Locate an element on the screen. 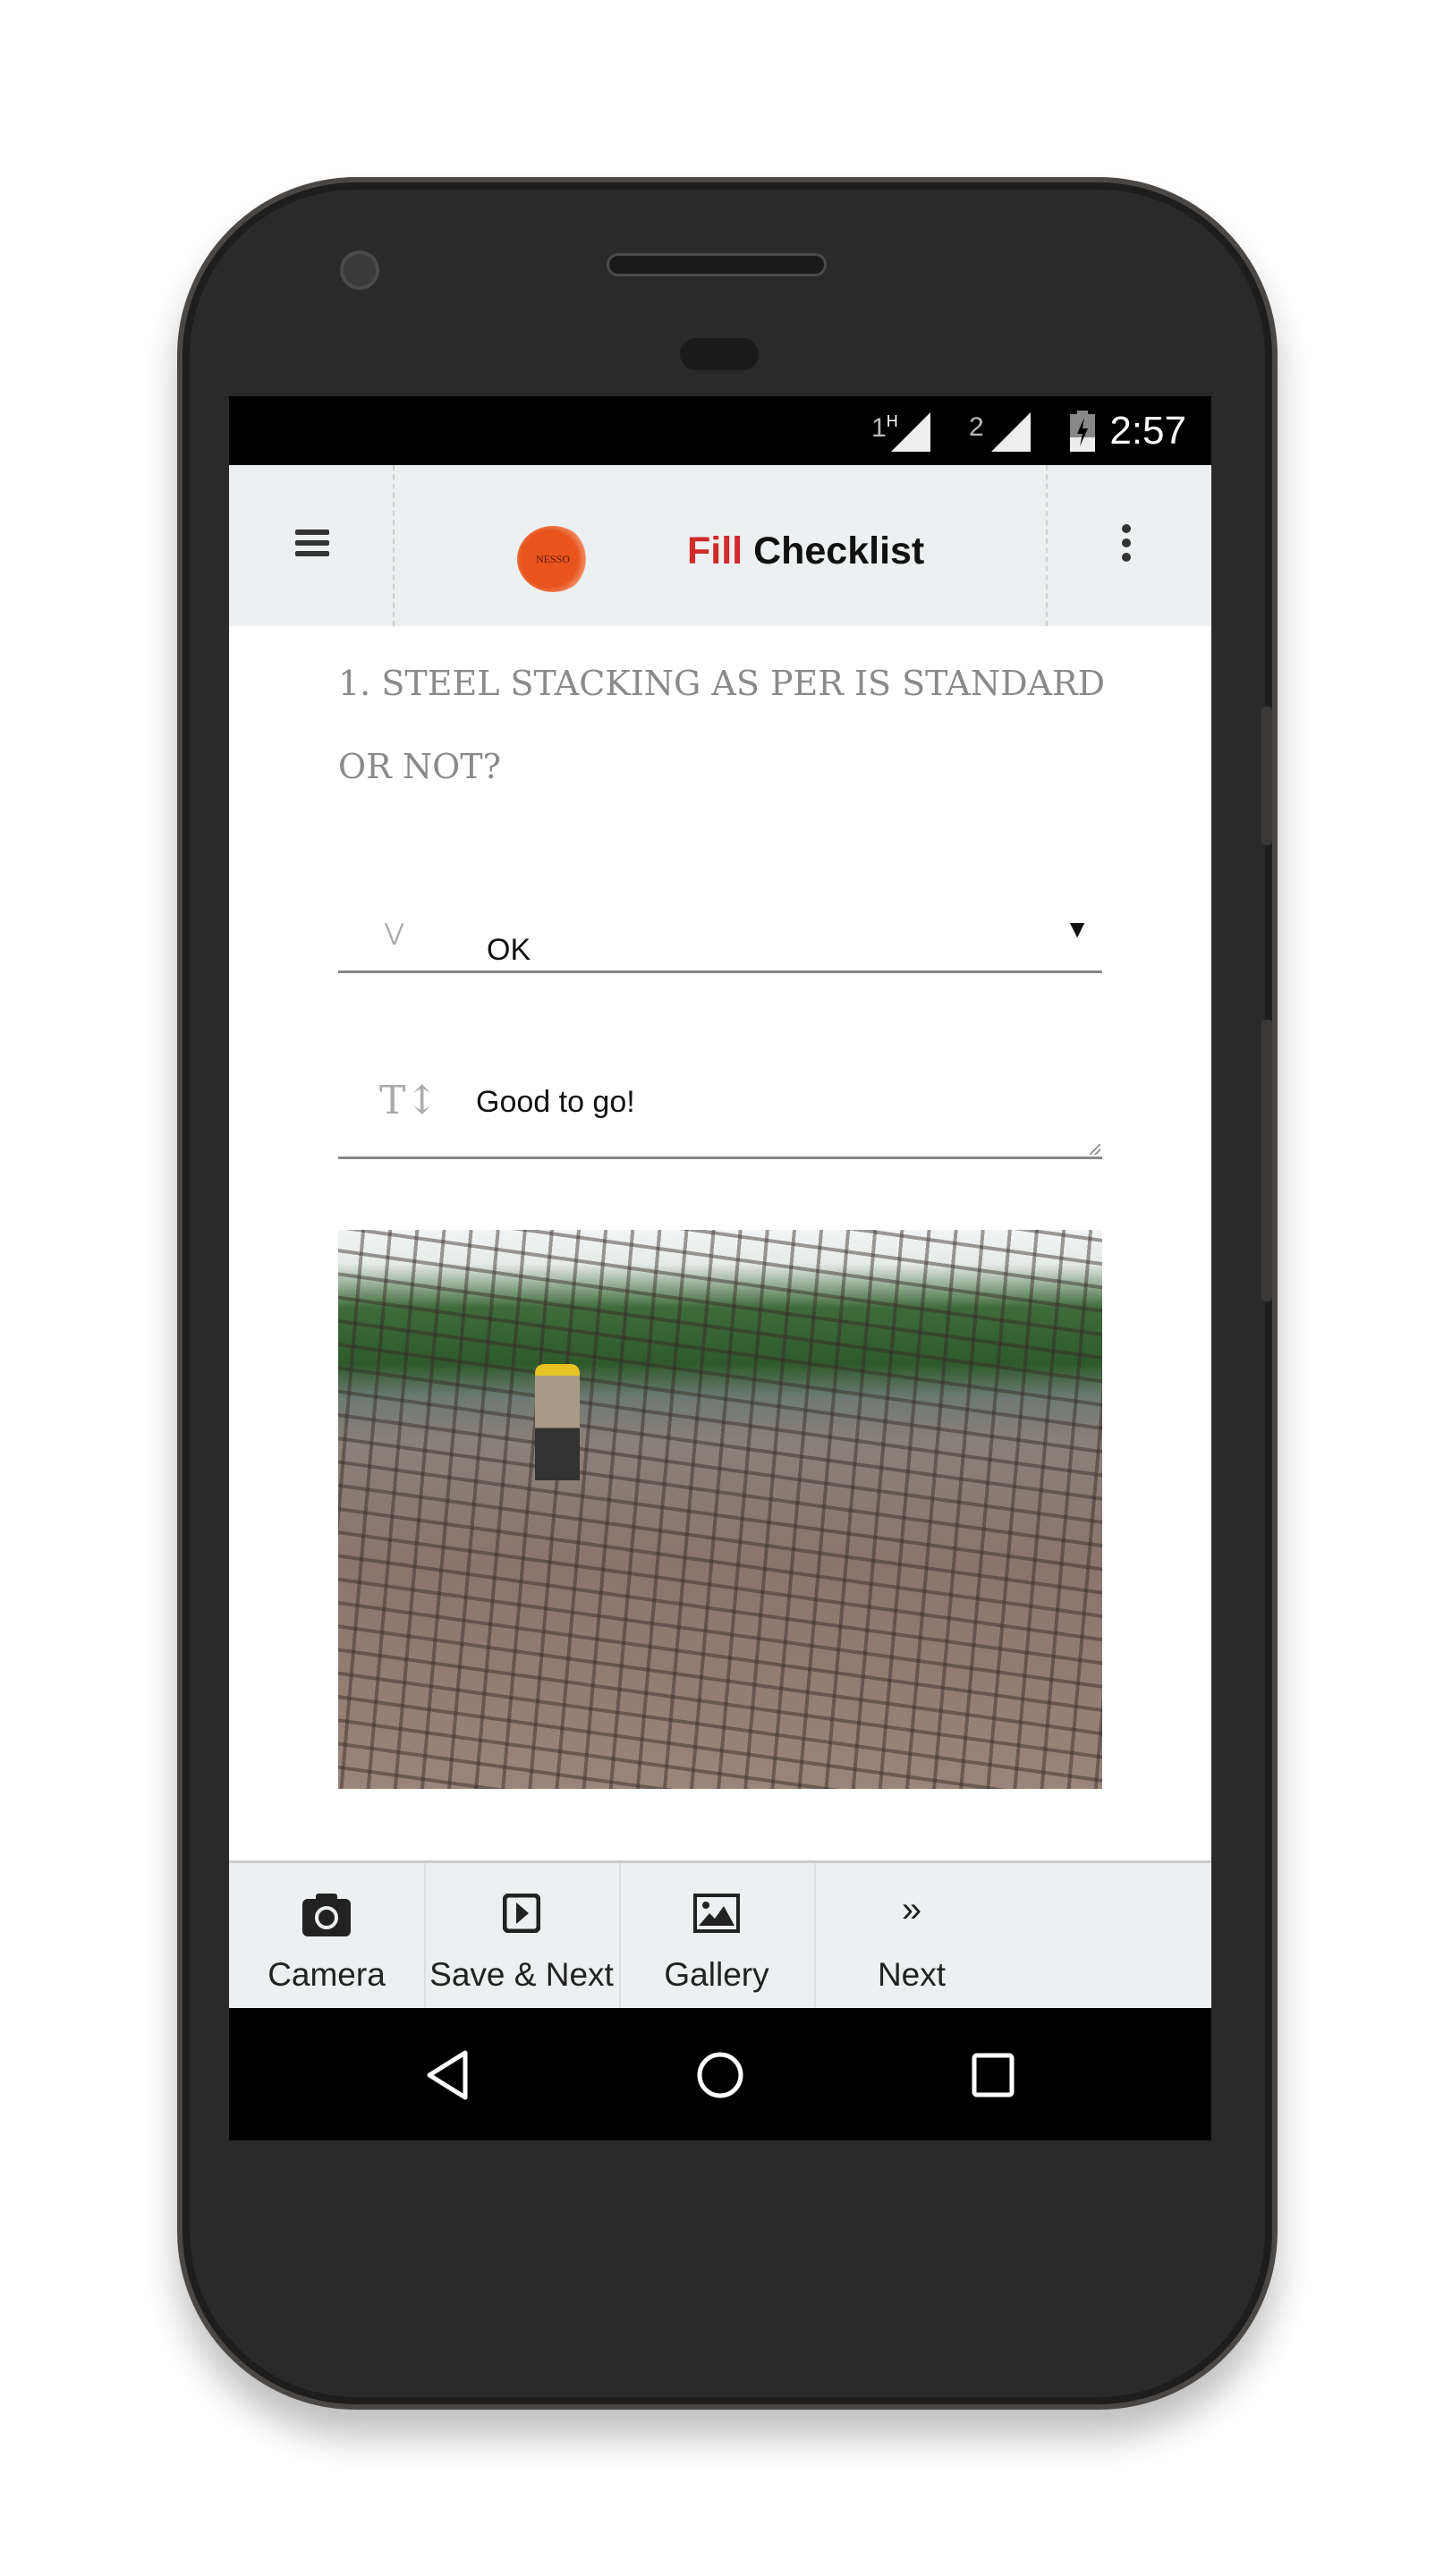 This screenshot has height=2576, width=1452. checklist-photo is located at coordinates (720, 1509).